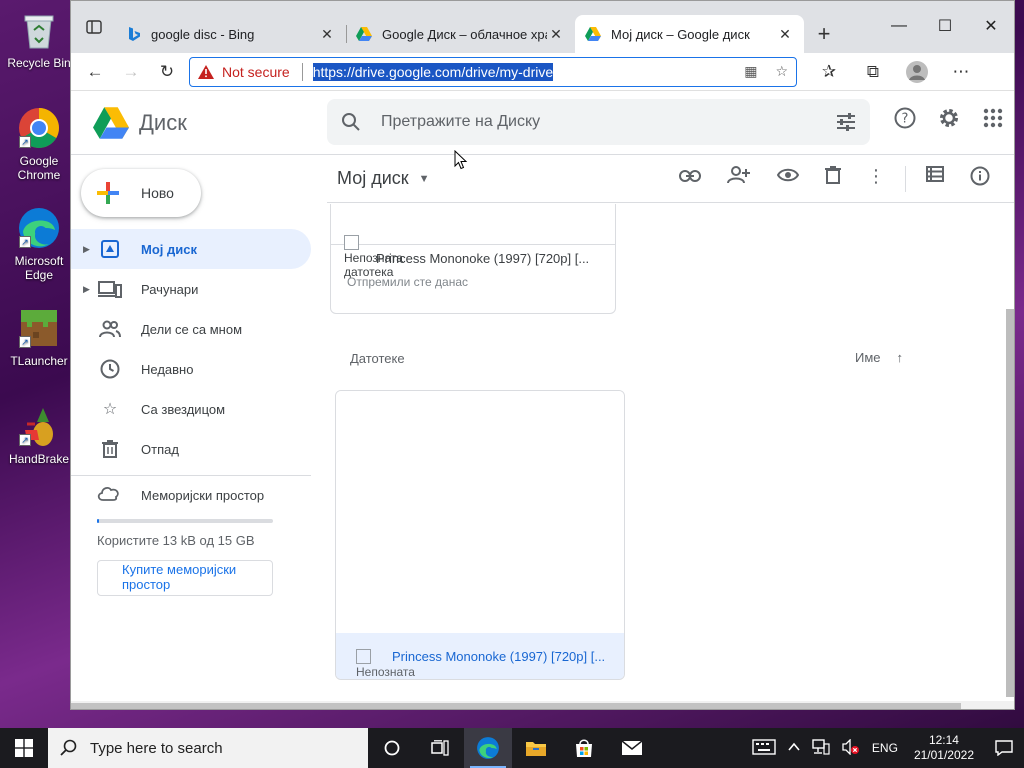  What do you see at coordinates (191, 449) in the screenshot?
I see `nav-item-trash: Отпад` at bounding box center [191, 449].